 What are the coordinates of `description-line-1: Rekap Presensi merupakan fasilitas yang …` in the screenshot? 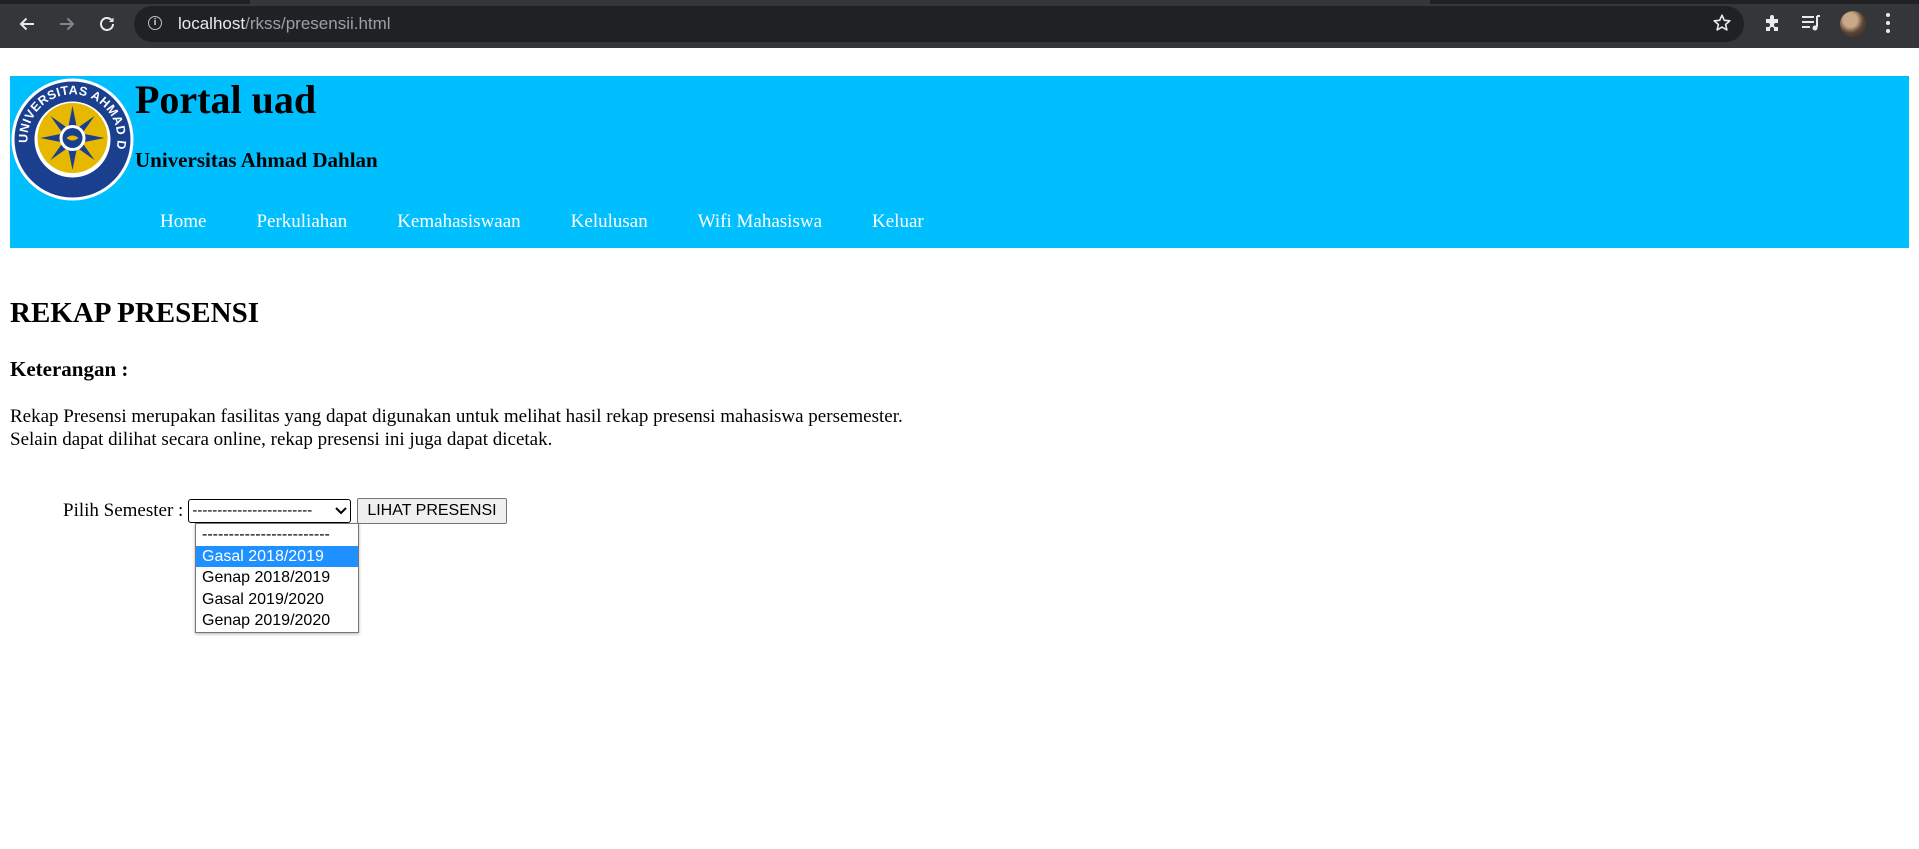 It's located at (456, 416).